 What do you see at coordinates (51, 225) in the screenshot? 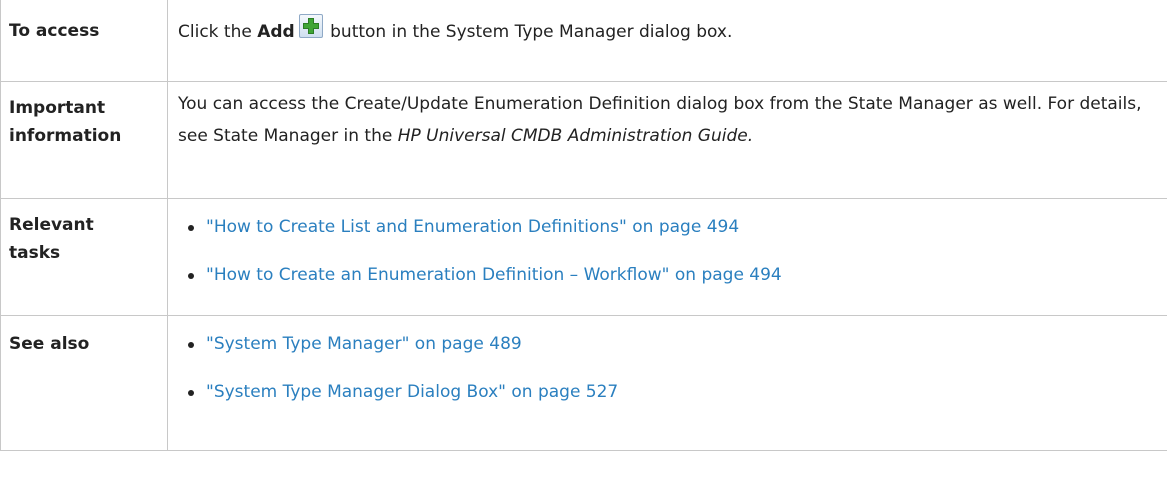
I see `heading-label: Relevant` at bounding box center [51, 225].